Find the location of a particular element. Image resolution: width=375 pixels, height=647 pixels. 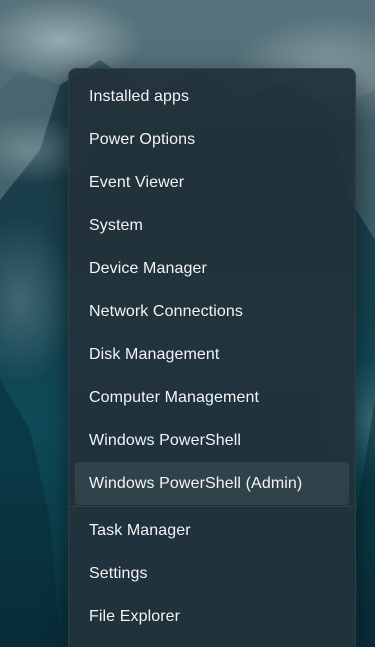

menu-item-windows-powershell-admin: Windows PowerShell (Admin) is located at coordinates (212, 483).